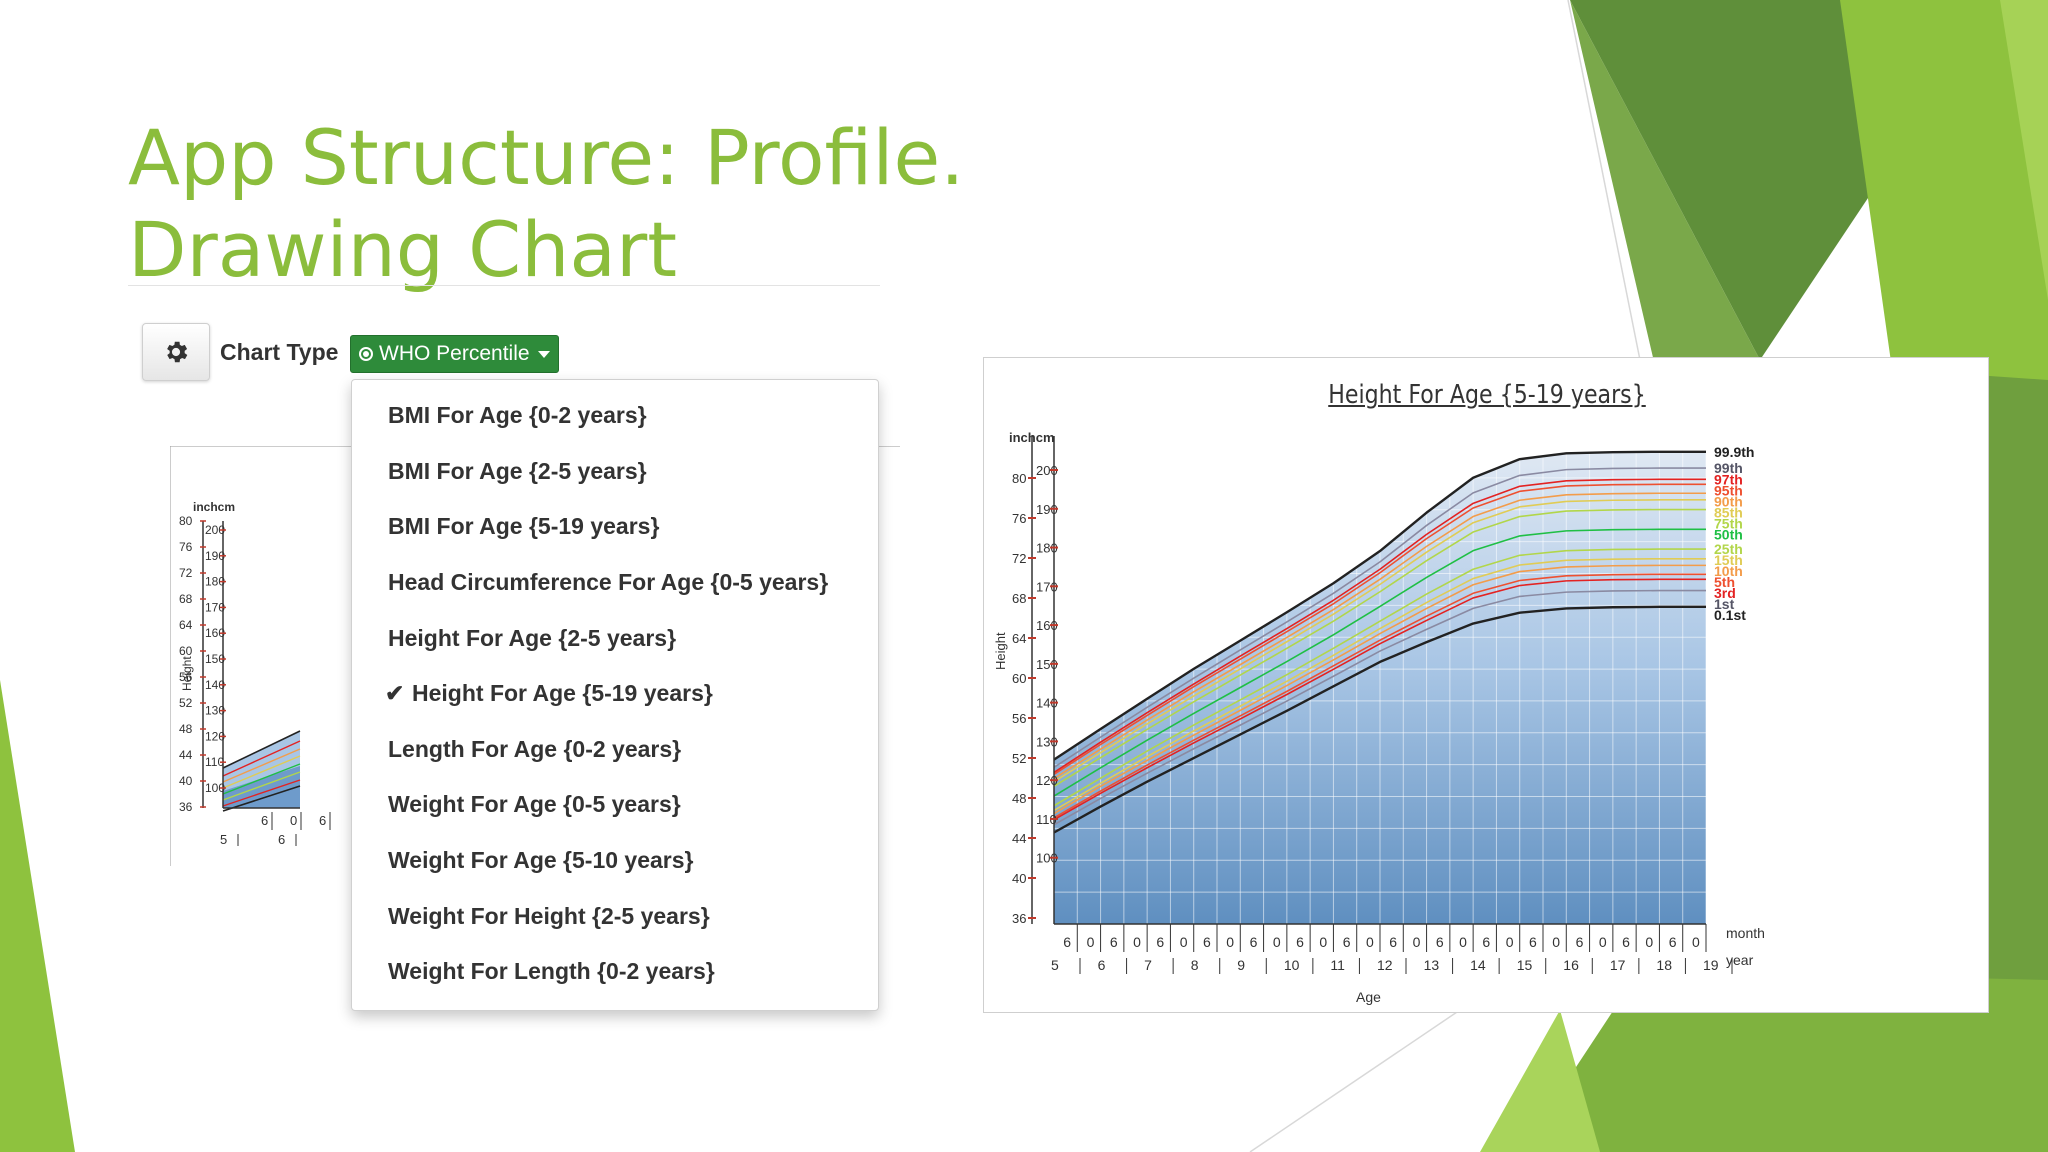 The width and height of the screenshot is (2048, 1152). I want to click on menu-item-weight-for-height-2-5: Weight For Height {2-5 years}, so click(615, 916).